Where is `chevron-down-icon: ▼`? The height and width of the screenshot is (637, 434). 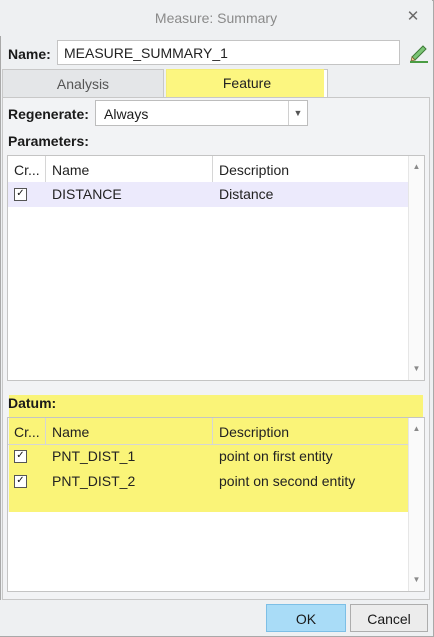 chevron-down-icon: ▼ is located at coordinates (297, 113).